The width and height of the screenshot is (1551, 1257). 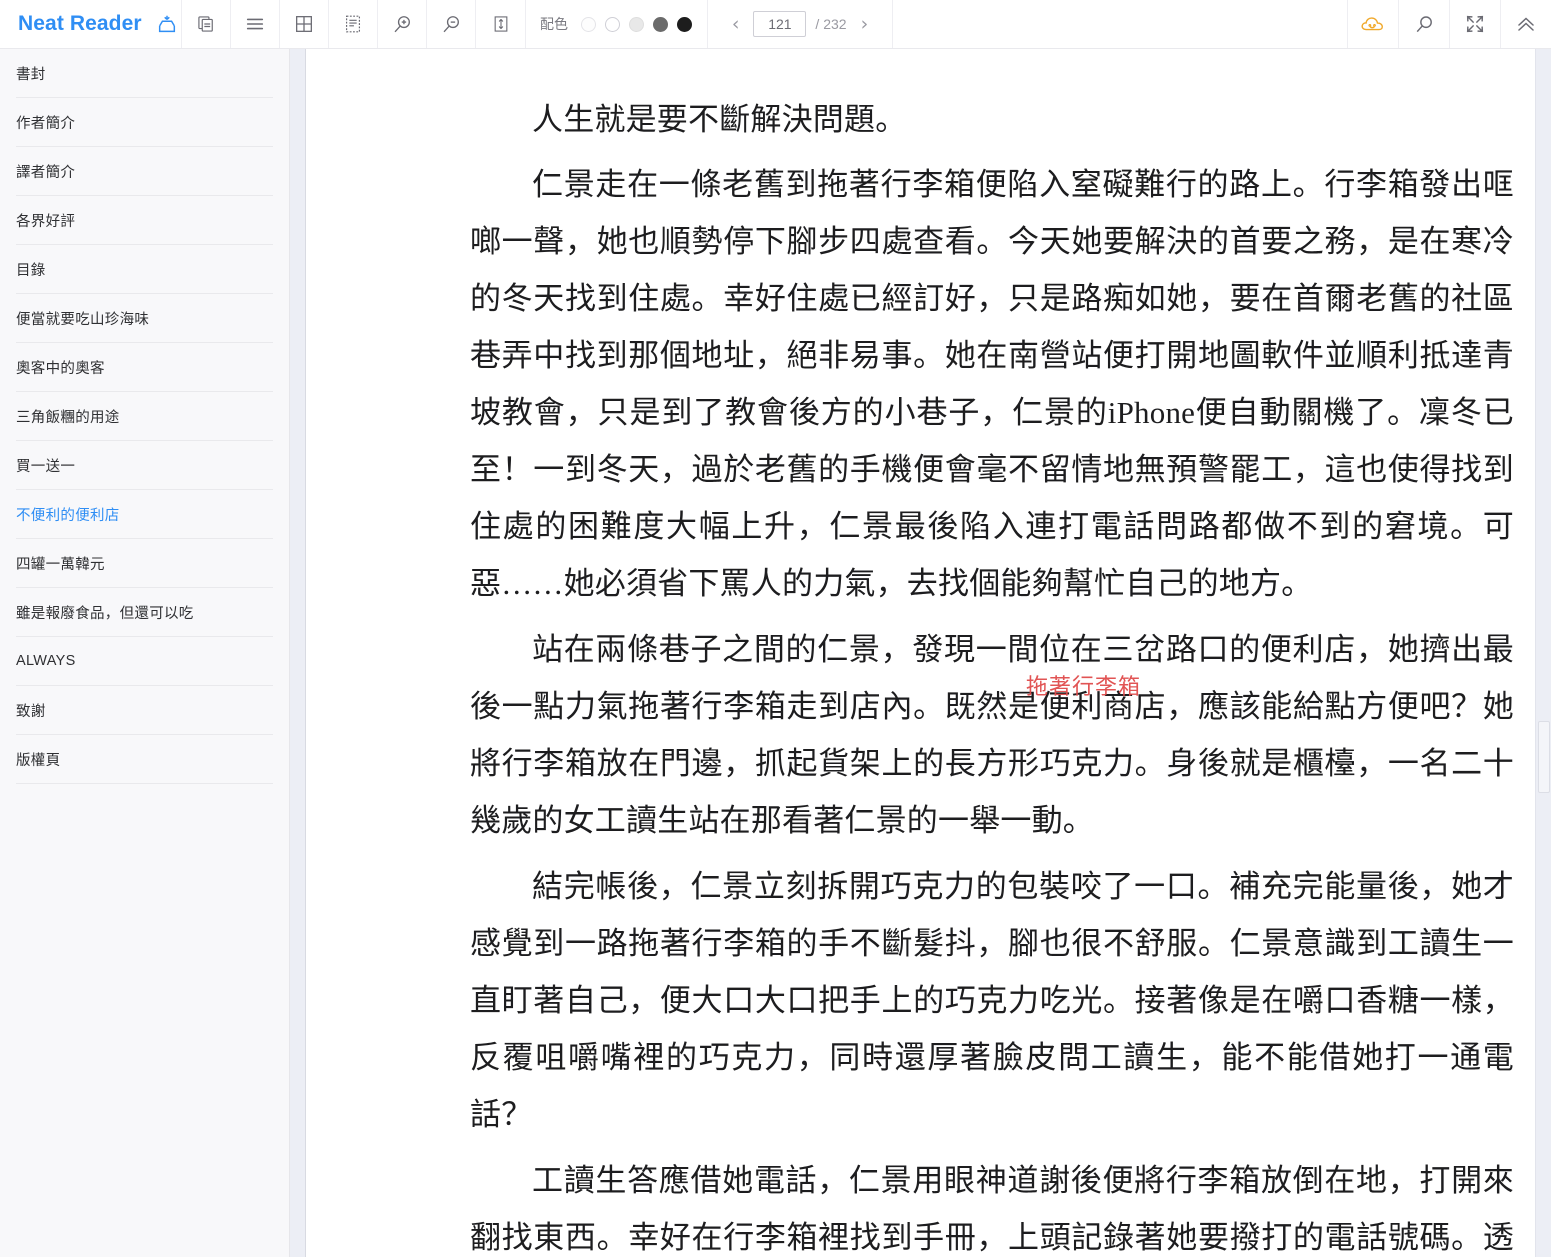 I want to click on sidebar-item-12: ALWAYS, so click(x=144, y=661).